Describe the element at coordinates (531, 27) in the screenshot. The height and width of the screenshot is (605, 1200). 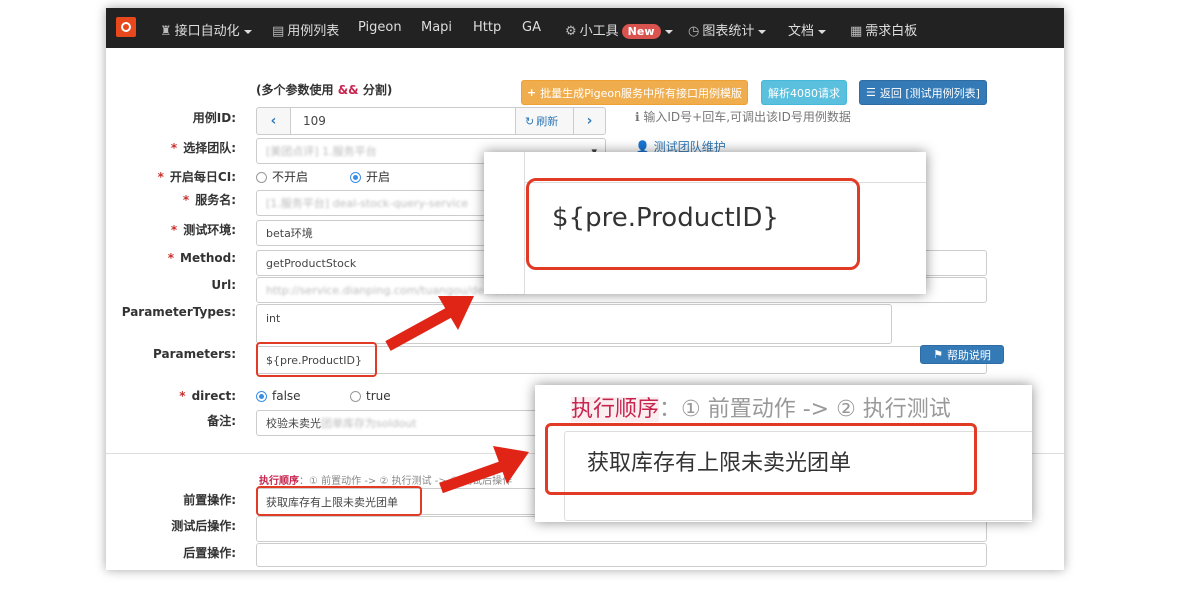
I see `nav-ga: GA` at that location.